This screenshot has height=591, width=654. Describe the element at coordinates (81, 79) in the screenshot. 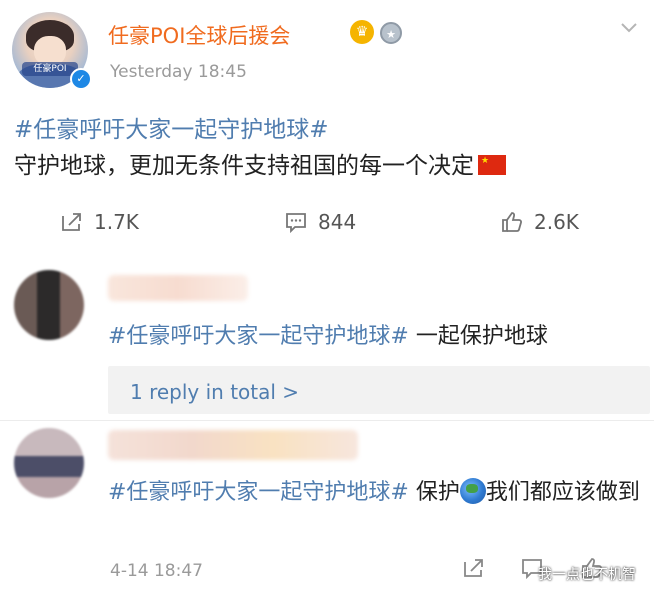

I see `verified-icon: ✓` at that location.